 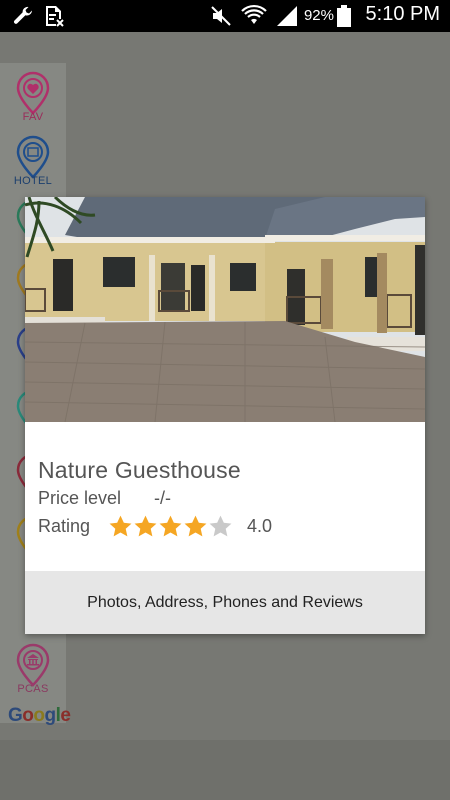 What do you see at coordinates (39, 715) in the screenshot?
I see `google-logo: Google` at bounding box center [39, 715].